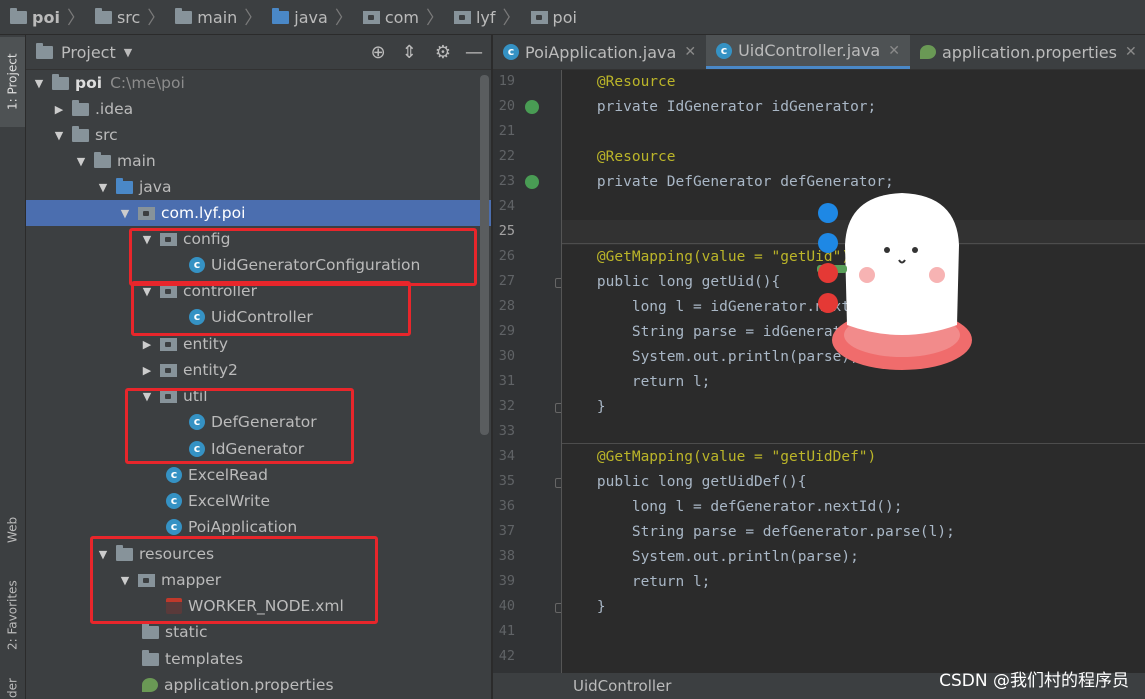 This screenshot has width=1145, height=699. I want to click on line-number: 37, so click(506, 531).